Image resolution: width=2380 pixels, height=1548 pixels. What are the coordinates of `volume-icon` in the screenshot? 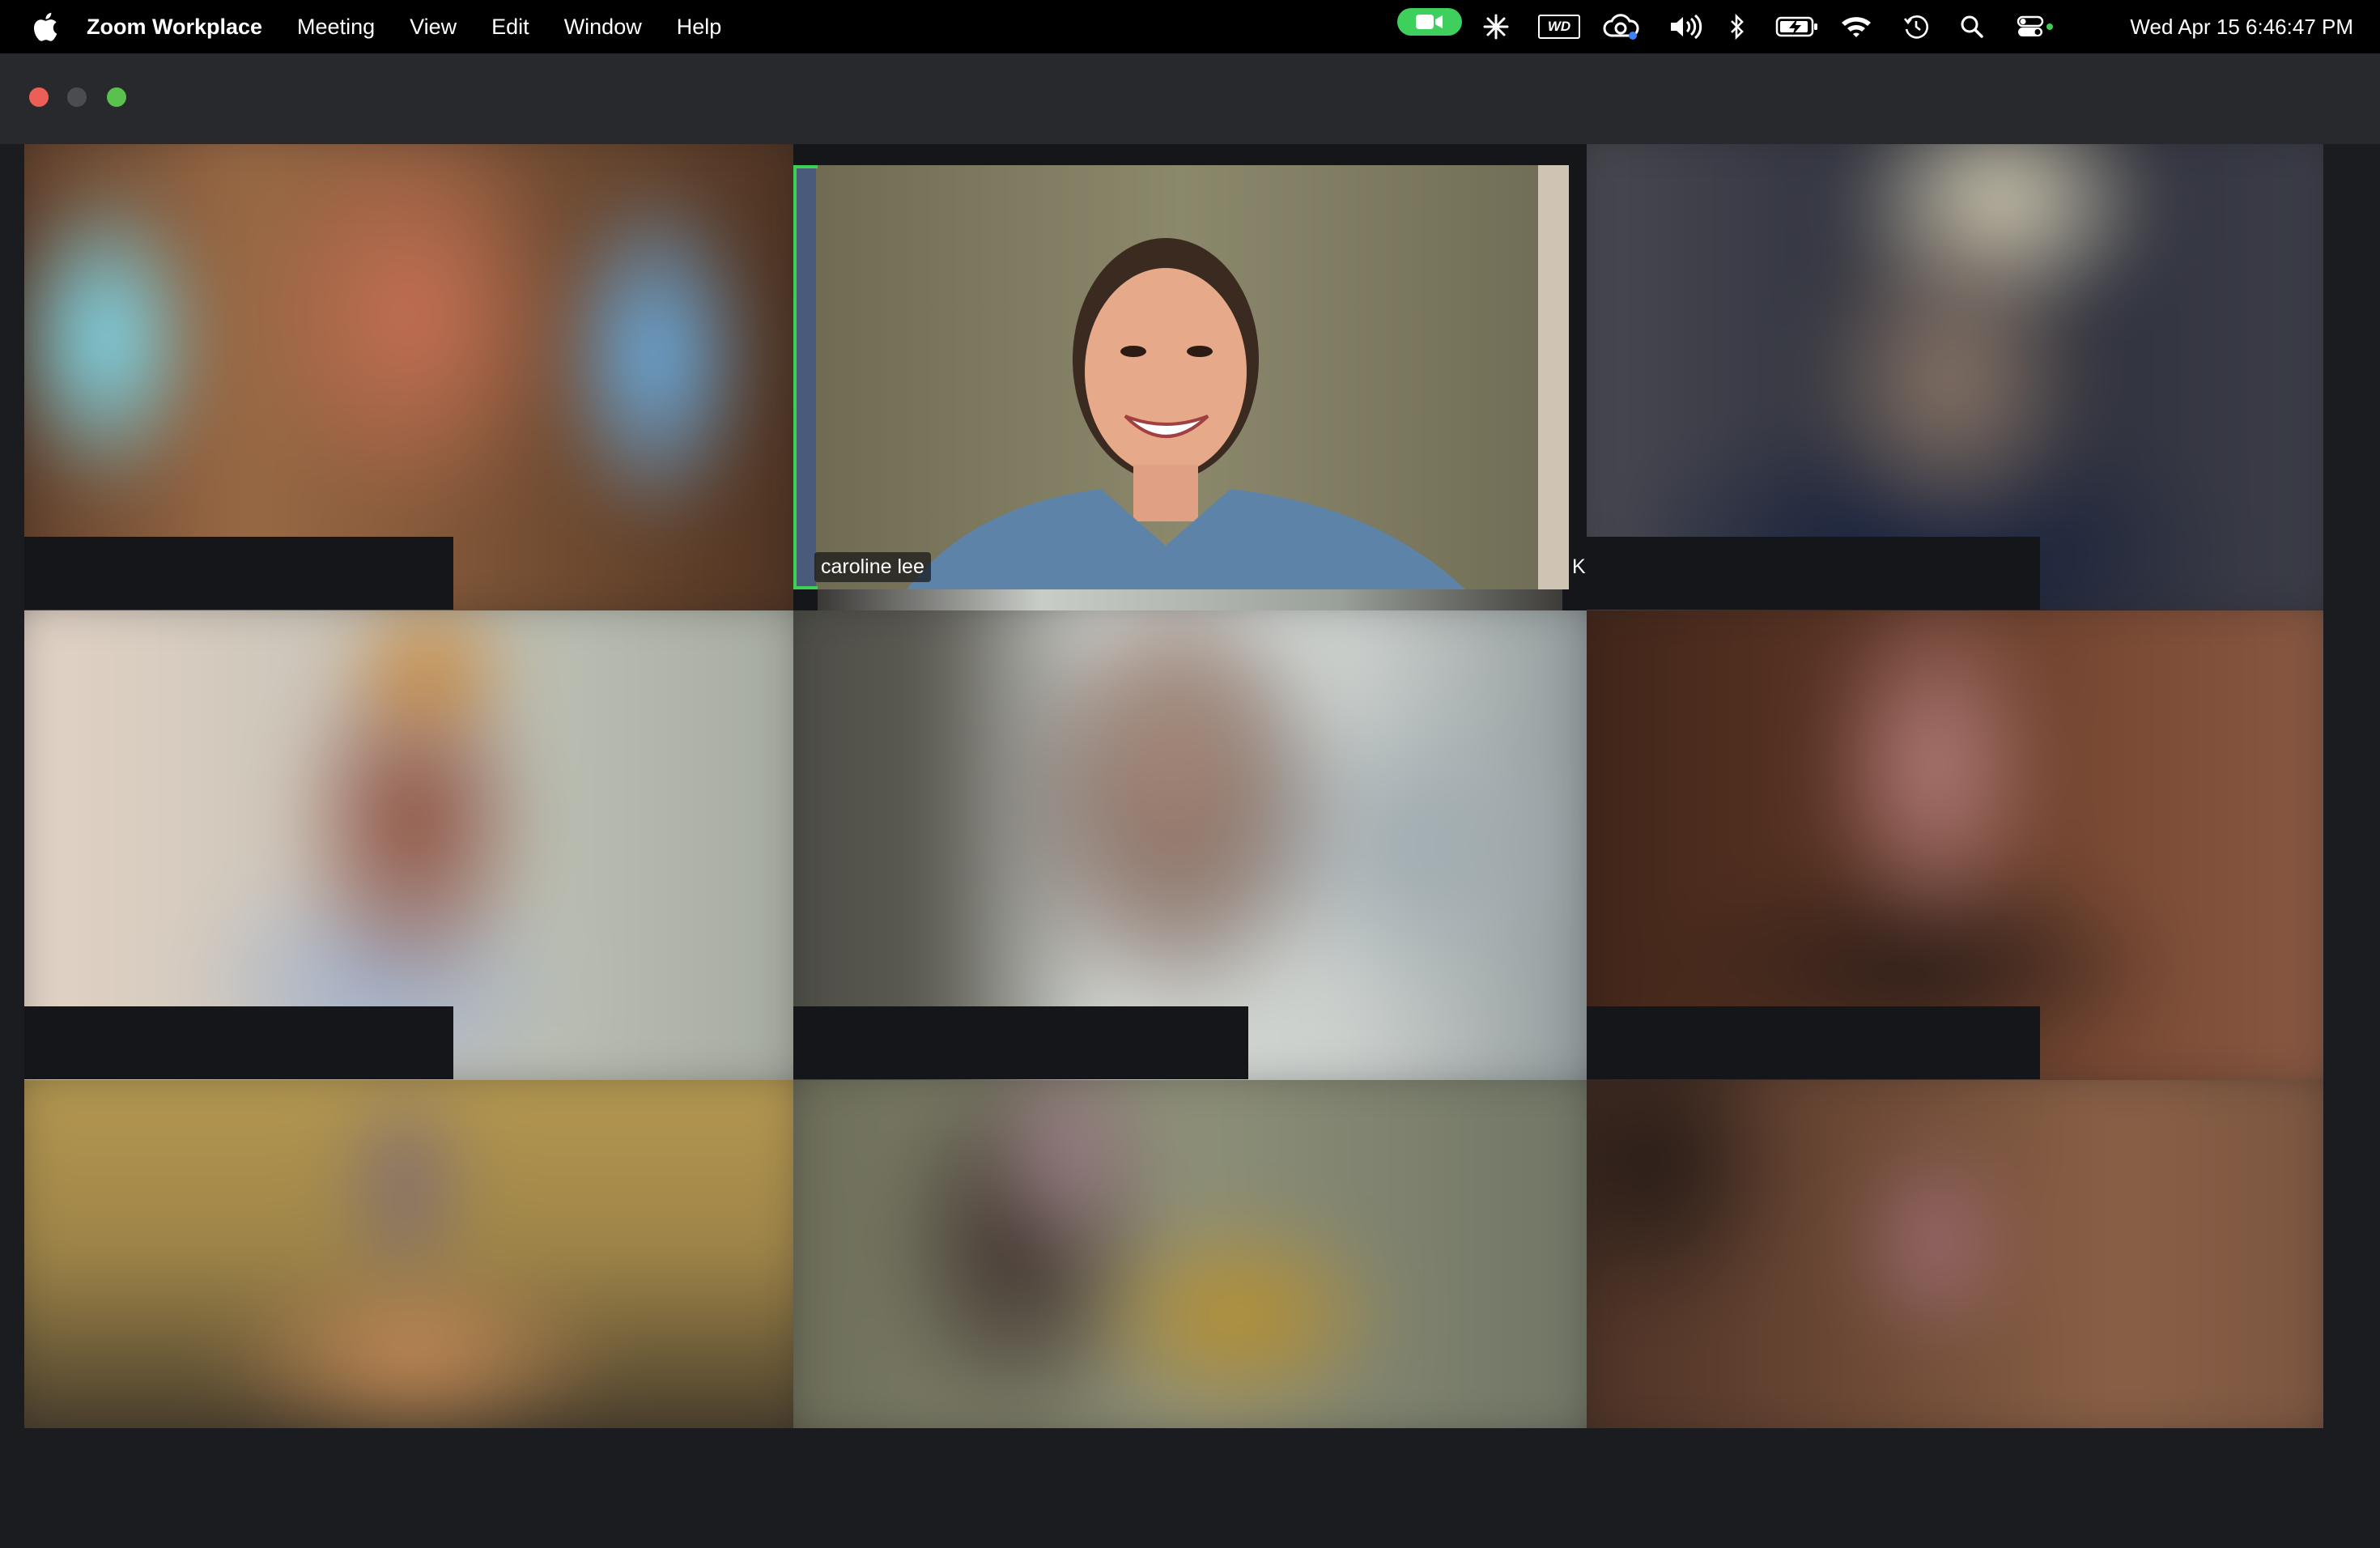 It's located at (1685, 27).